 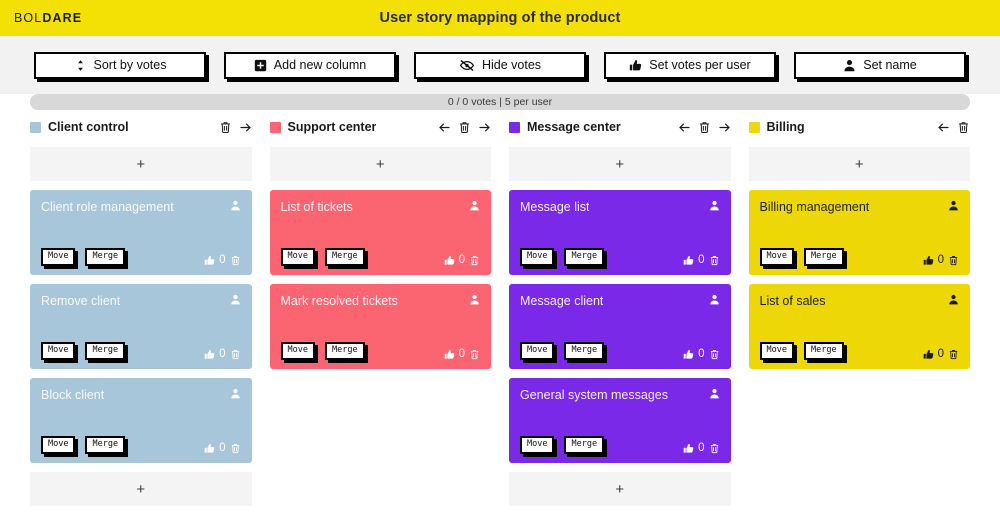 What do you see at coordinates (620, 232) in the screenshot?
I see `story-card: Message list Move Merge 0` at bounding box center [620, 232].